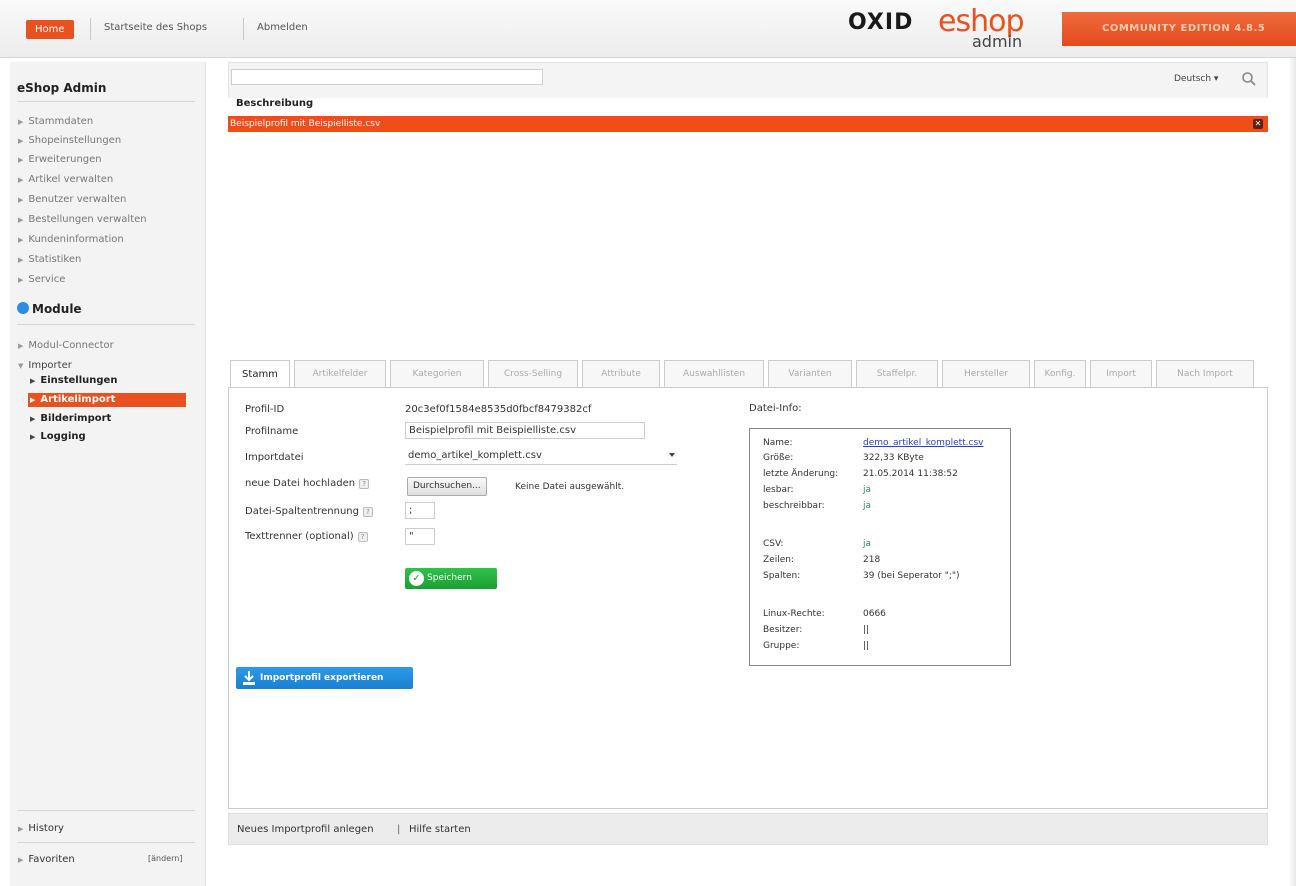 The image size is (1296, 886). Describe the element at coordinates (106, 140) in the screenshot. I see `sidebar-item-shopeinstellungen: ▶ Shopeinstellungen` at that location.